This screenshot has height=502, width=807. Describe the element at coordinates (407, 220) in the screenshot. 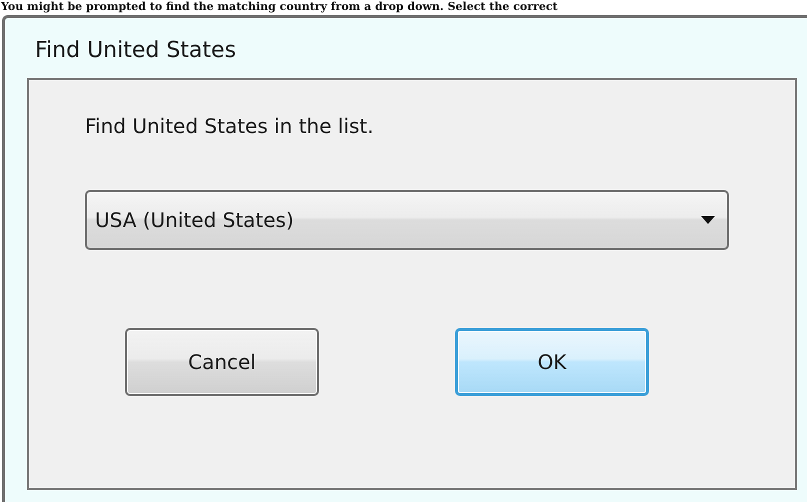

I see `country-dropdown: USA (United States)` at that location.